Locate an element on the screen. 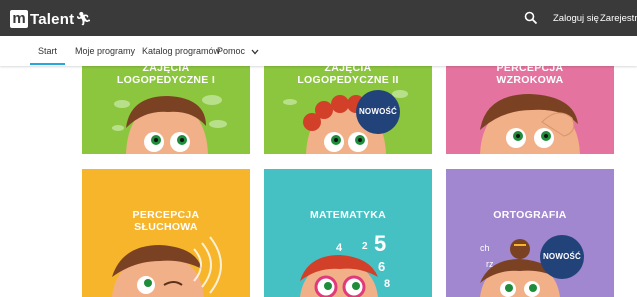 This screenshot has height=297, width=637. program-tile-auditory-perception: PERCEPCJA SŁUCHOWA is located at coordinates (166, 233).